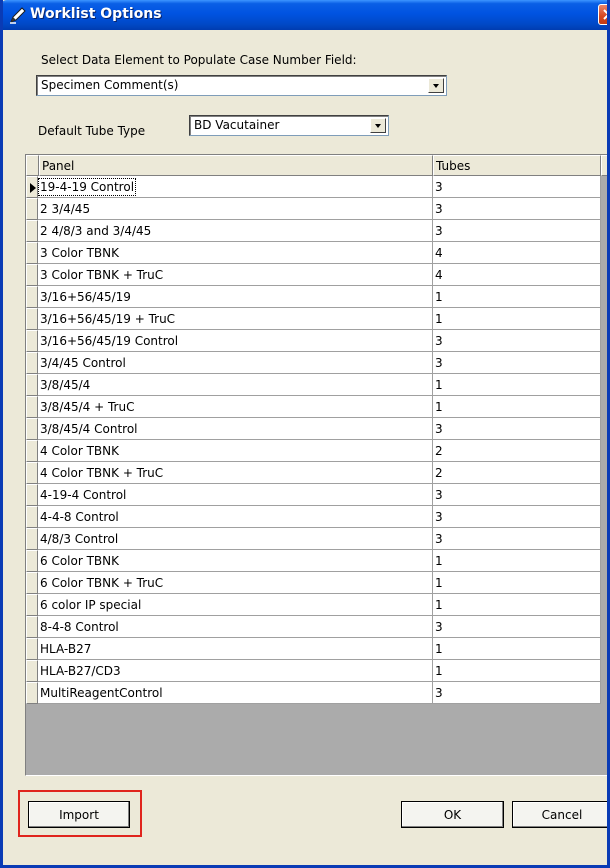 This screenshot has height=868, width=610. Describe the element at coordinates (235, 473) in the screenshot. I see `panel-cell: 4 Color TBNK + TruC` at that location.